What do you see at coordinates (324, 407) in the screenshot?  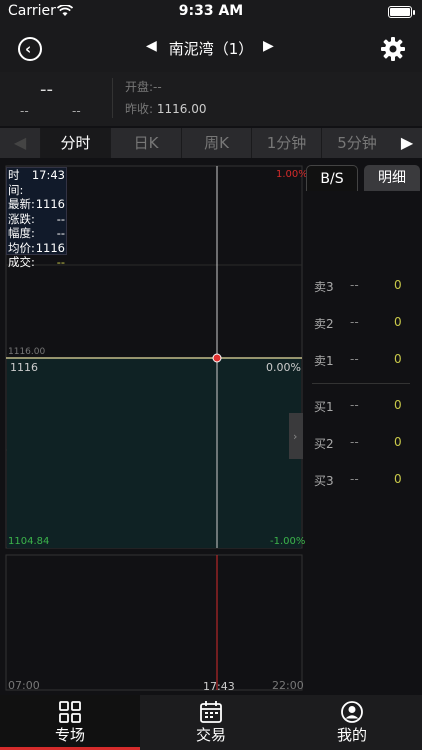 I see `level-name: 买1` at bounding box center [324, 407].